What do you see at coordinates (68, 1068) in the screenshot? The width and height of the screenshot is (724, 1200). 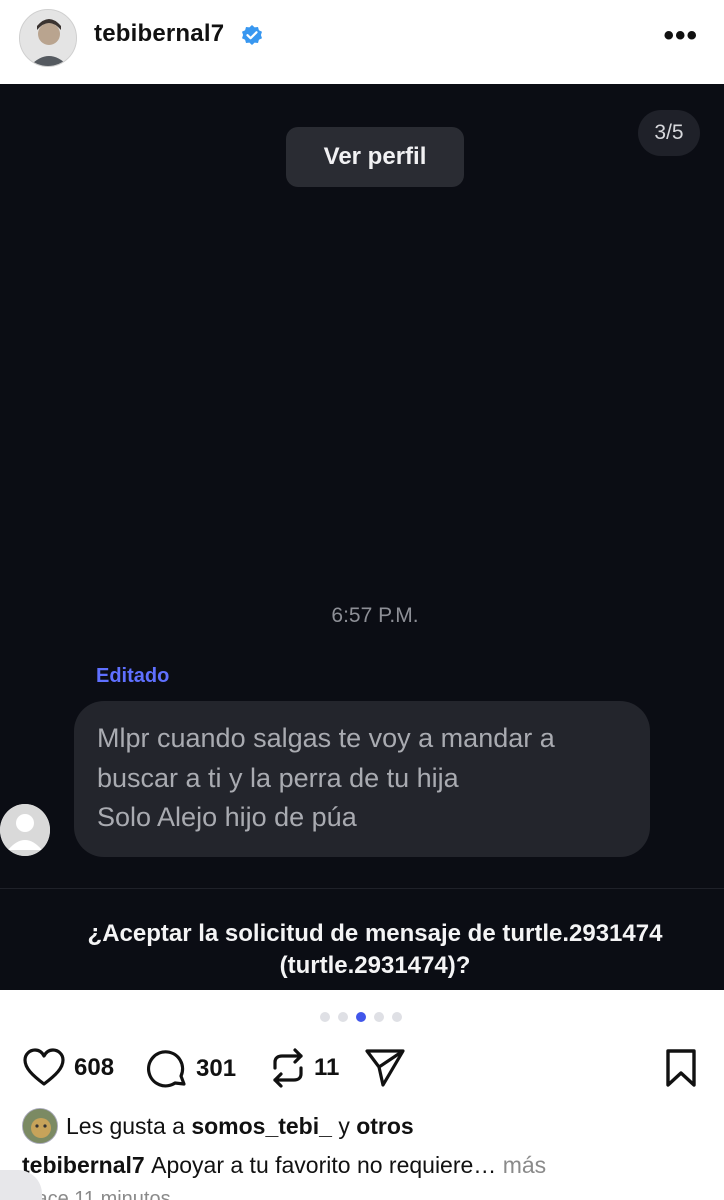 I see `like-button: 608` at bounding box center [68, 1068].